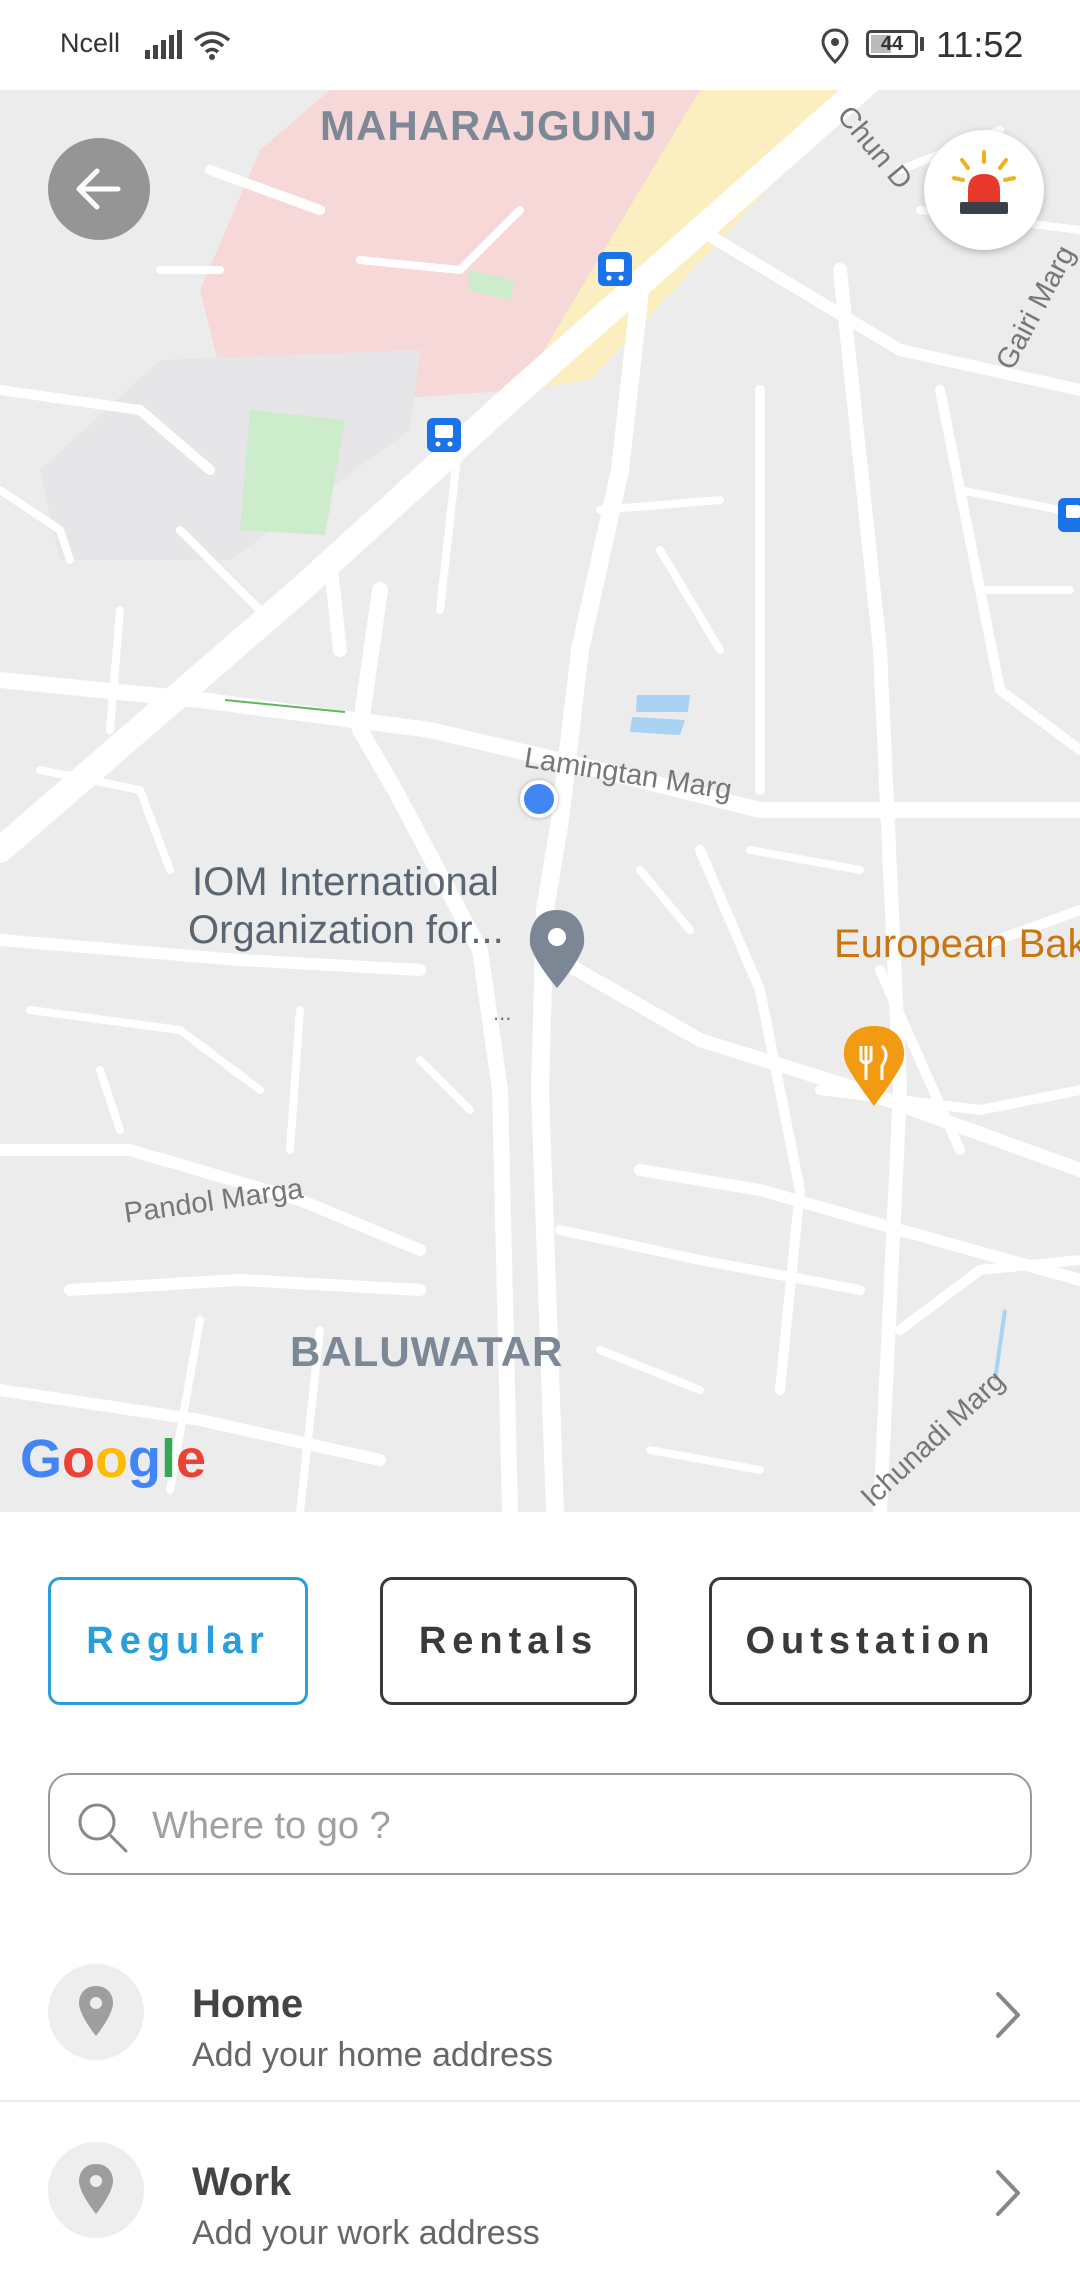 This screenshot has height=2280, width=1080. What do you see at coordinates (212, 45) in the screenshot?
I see `wifi-icon` at bounding box center [212, 45].